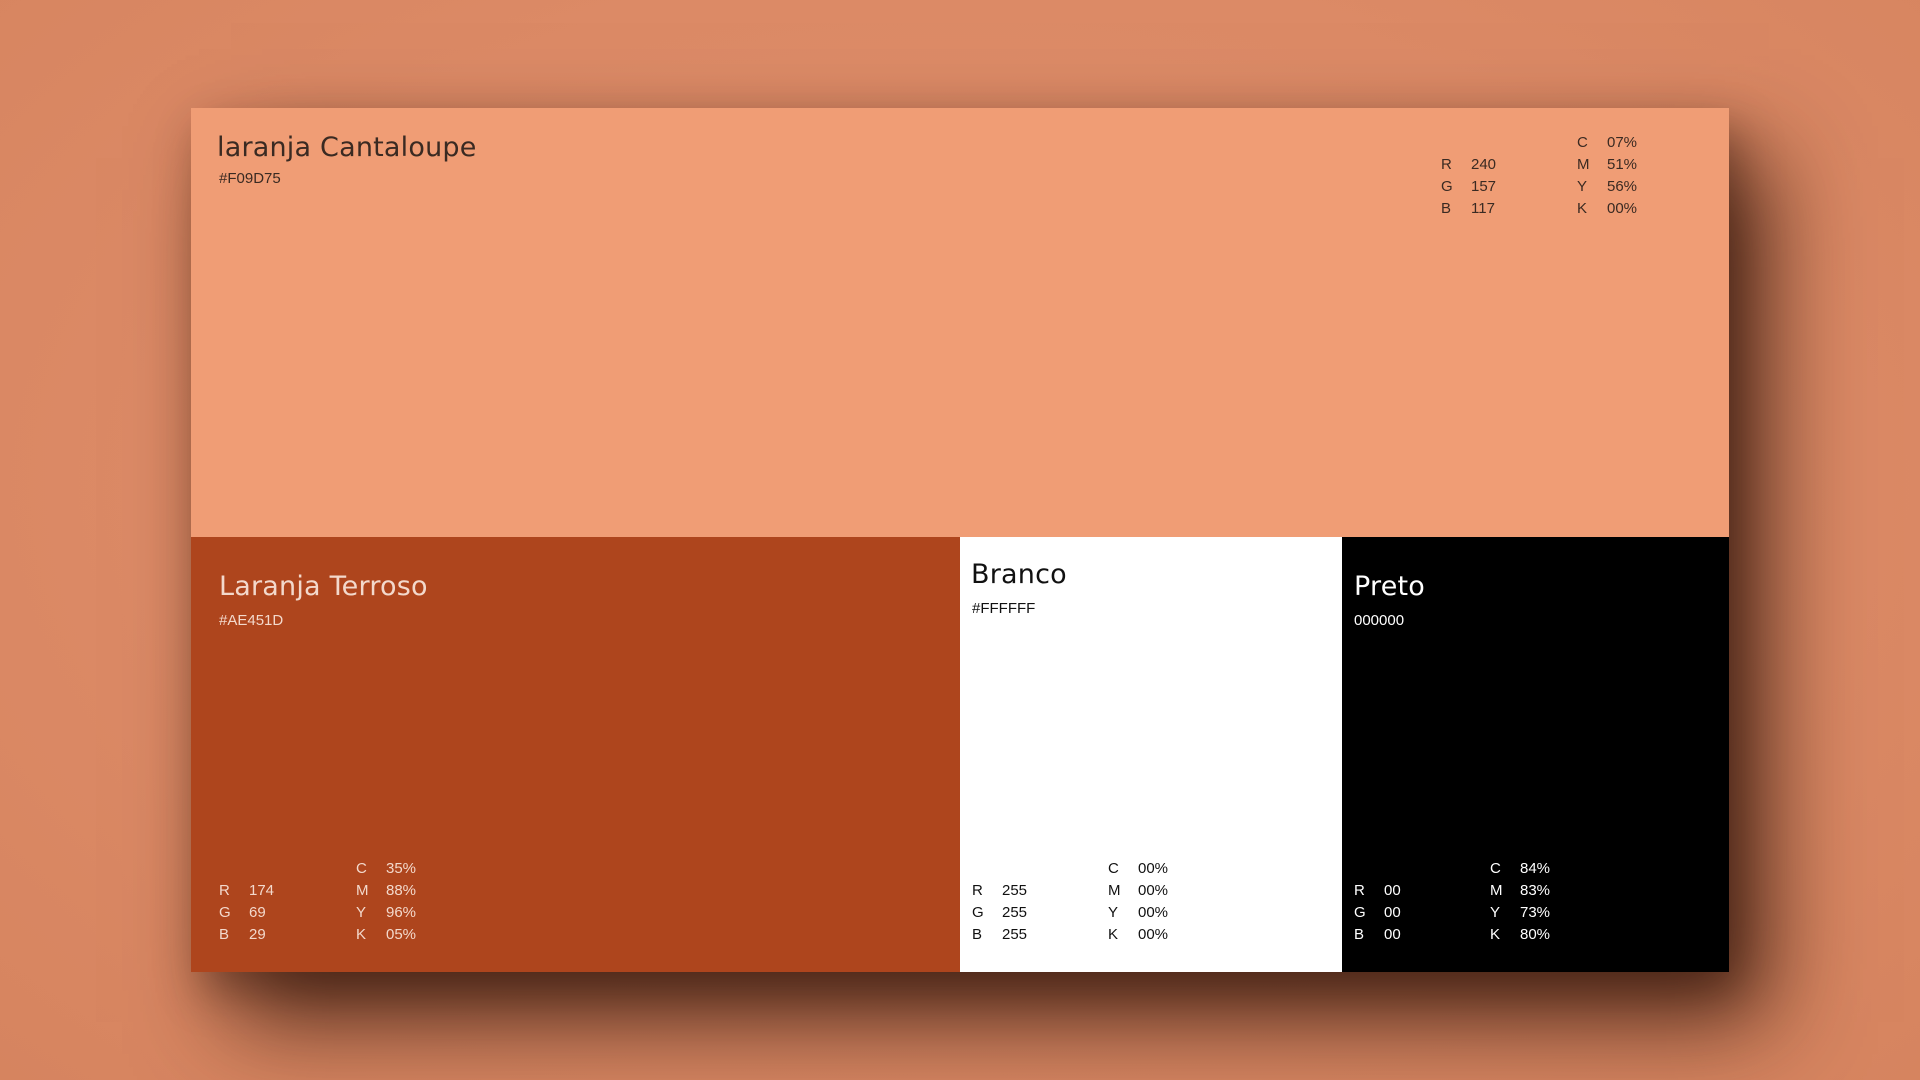  I want to click on swatch-name: Preto, so click(1390, 586).